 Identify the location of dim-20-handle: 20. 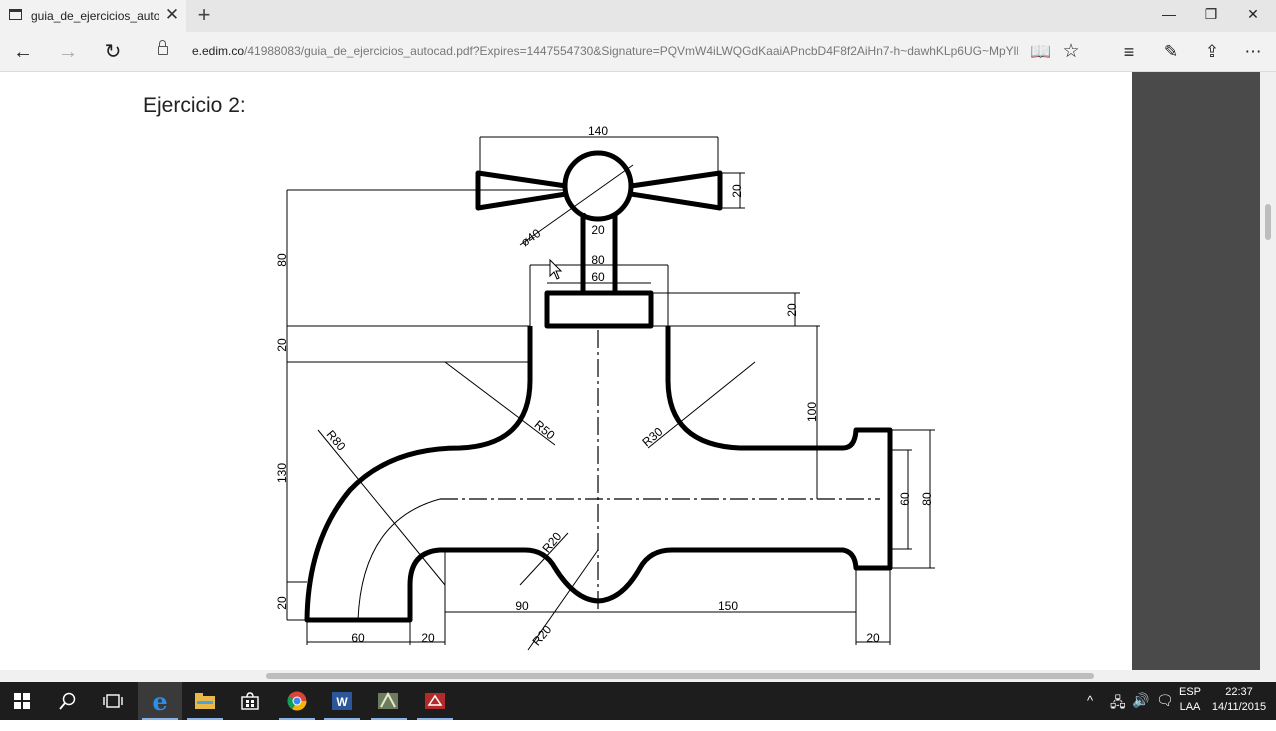
(737, 191).